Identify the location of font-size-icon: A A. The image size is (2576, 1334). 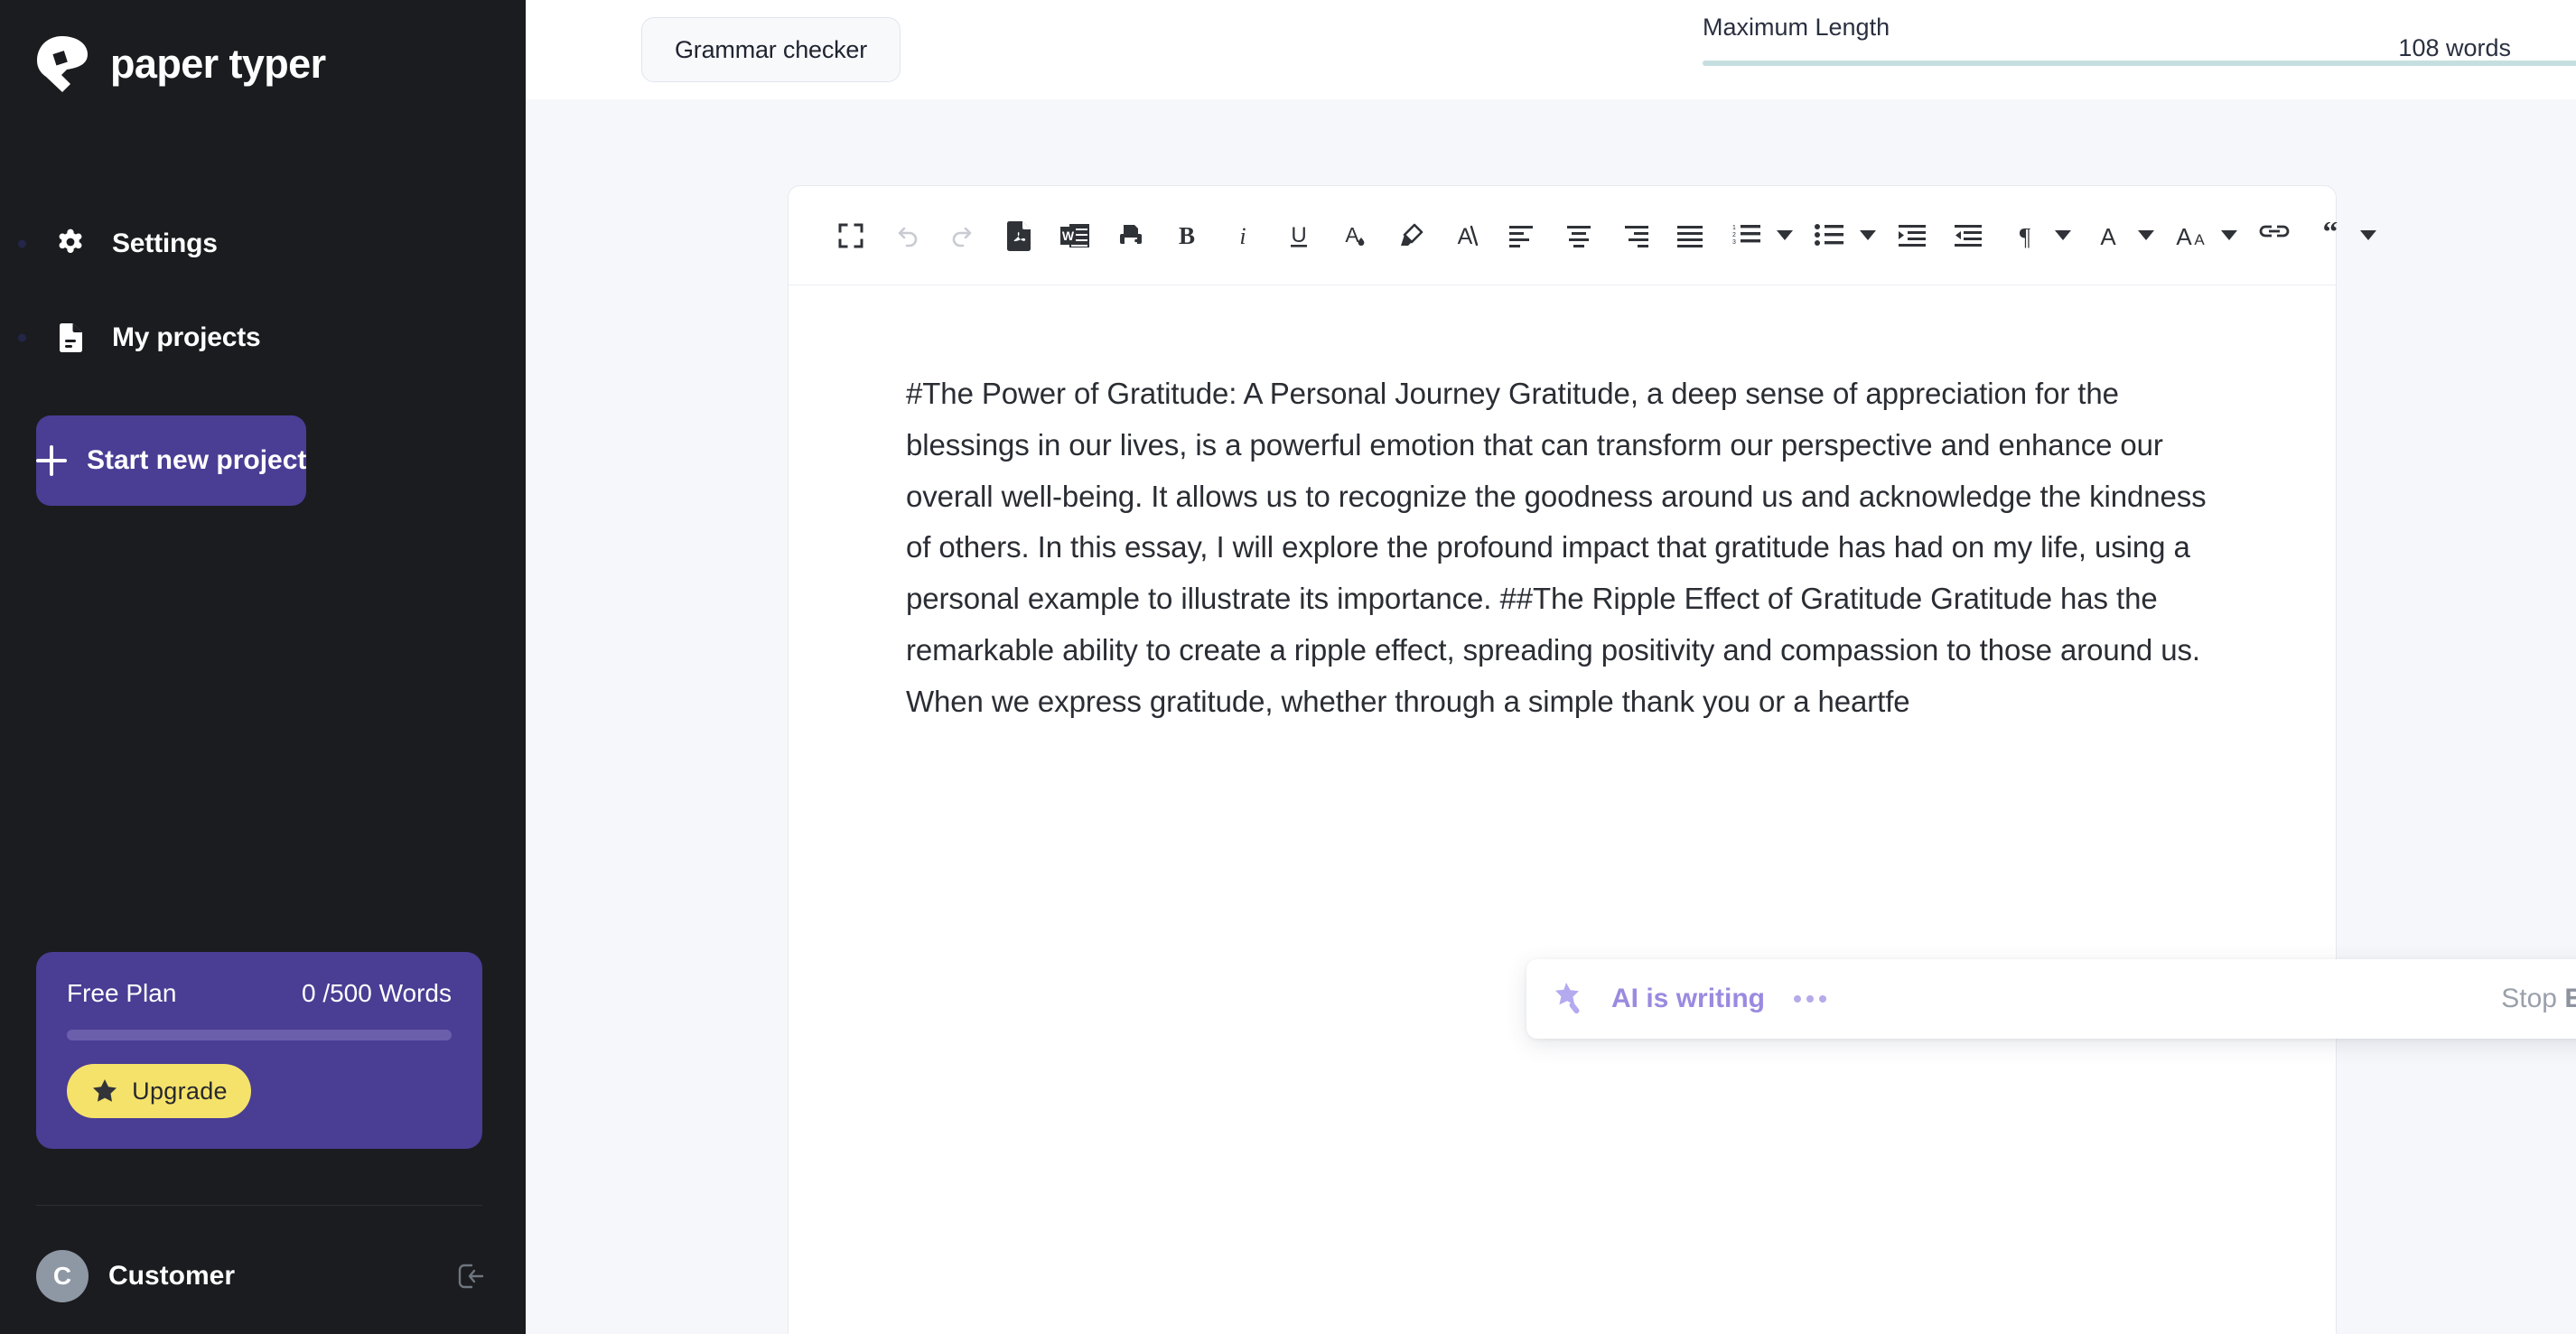
(2191, 236).